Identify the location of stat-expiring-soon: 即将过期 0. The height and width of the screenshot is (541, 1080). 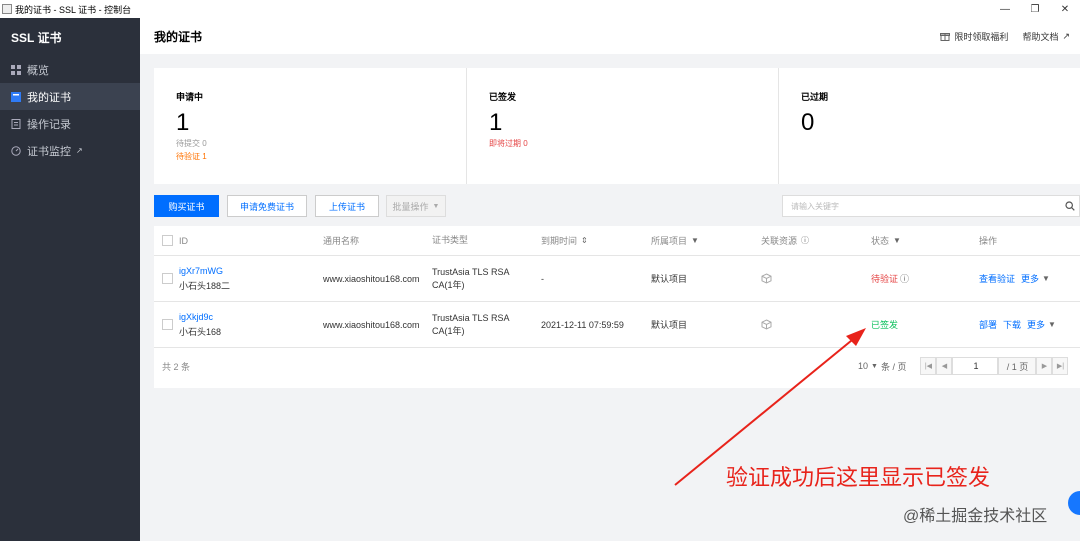
(633, 143).